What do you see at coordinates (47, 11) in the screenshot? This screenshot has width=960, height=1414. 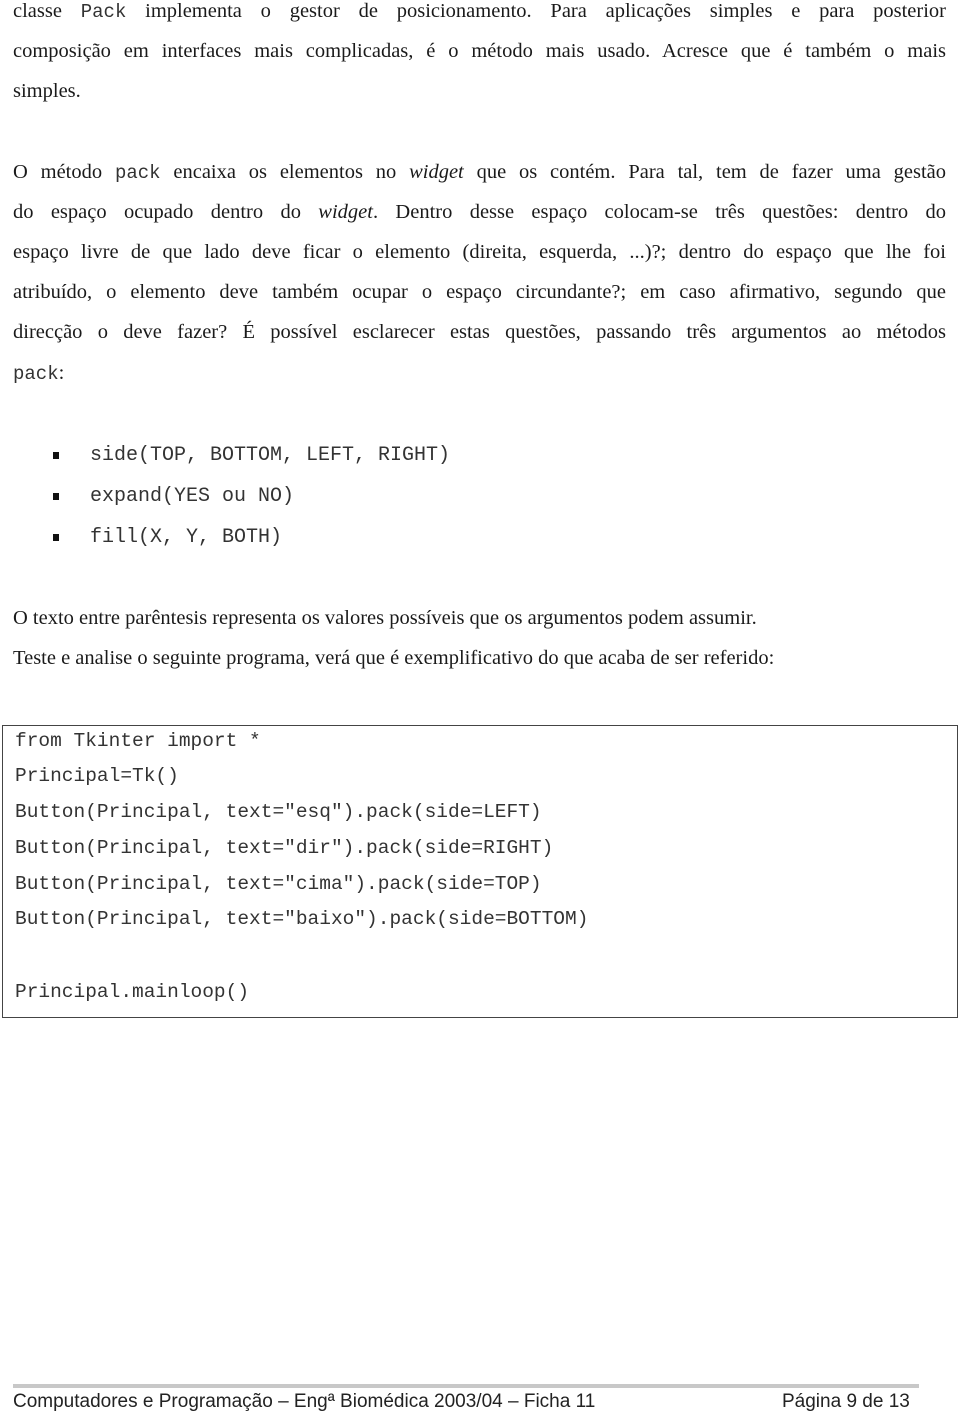 I see `text-run: classe` at bounding box center [47, 11].